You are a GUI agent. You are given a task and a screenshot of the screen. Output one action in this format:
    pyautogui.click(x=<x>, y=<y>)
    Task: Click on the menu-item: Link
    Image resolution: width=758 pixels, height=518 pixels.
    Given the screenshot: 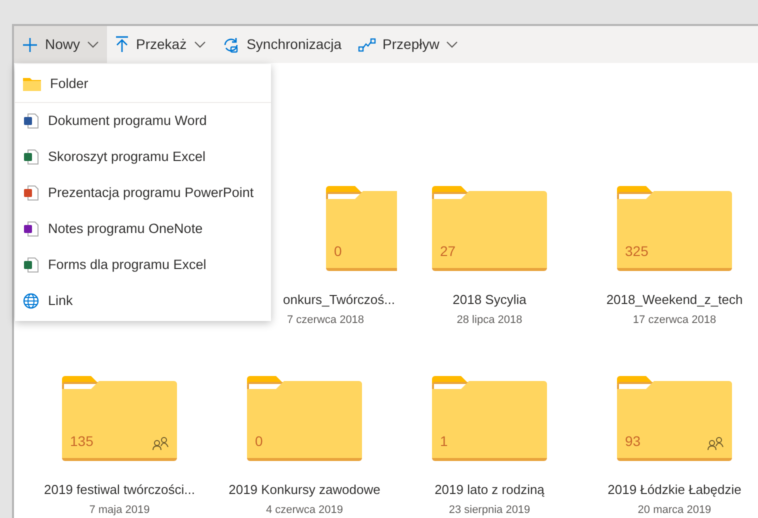 What is the action you would take?
    pyautogui.click(x=143, y=301)
    